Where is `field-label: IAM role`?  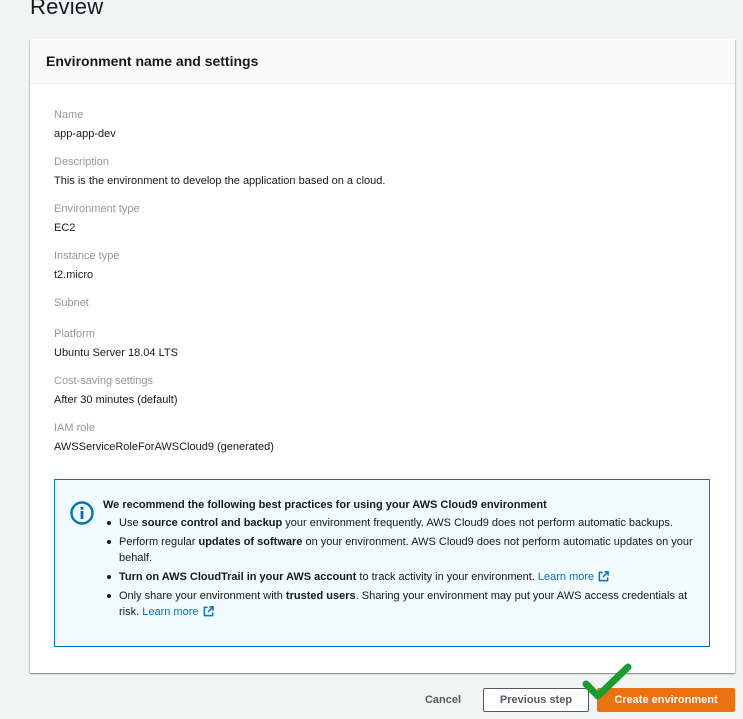
field-label: IAM role is located at coordinates (74, 428).